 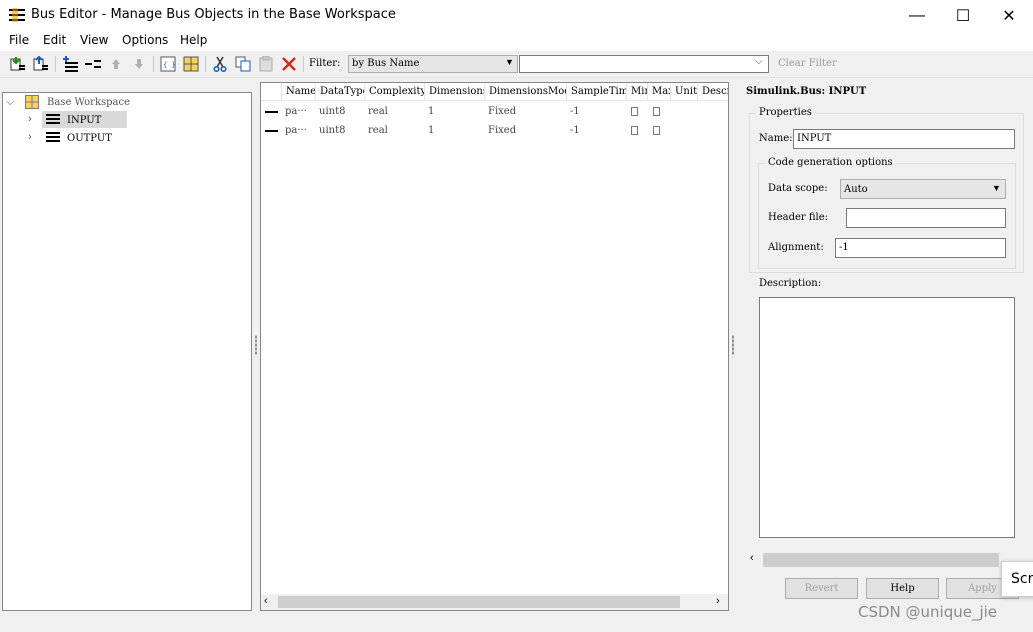 I want to click on delete-icon, so click(x=289, y=64).